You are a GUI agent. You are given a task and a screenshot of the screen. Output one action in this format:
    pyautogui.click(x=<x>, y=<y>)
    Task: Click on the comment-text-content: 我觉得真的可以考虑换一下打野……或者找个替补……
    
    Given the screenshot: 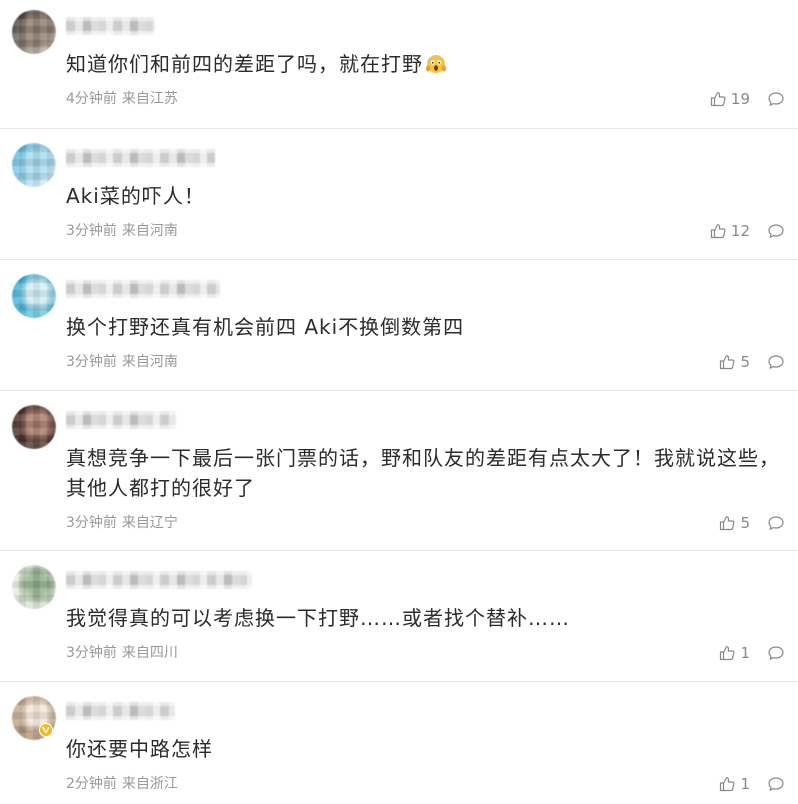 What is the action you would take?
    pyautogui.click(x=318, y=618)
    